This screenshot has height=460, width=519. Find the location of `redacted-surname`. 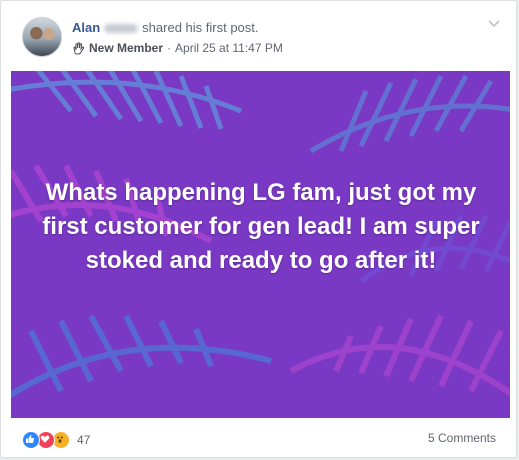

redacted-surname is located at coordinates (121, 29).